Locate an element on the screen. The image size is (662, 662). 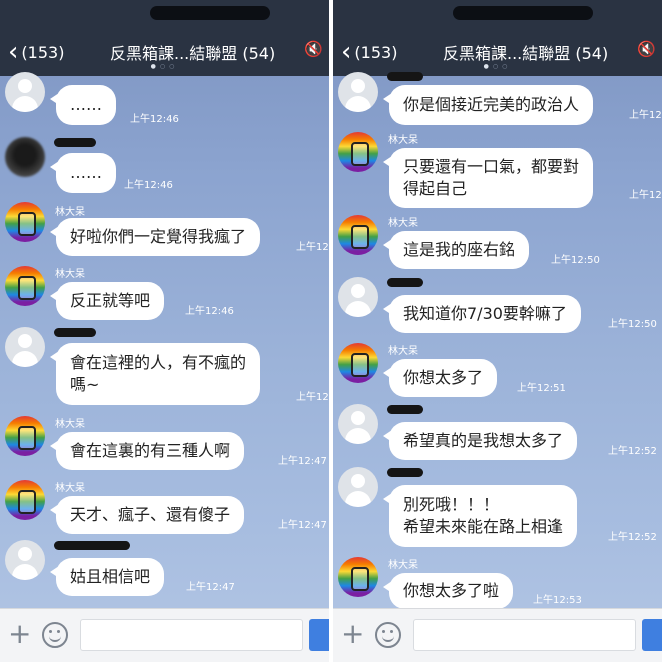
message-time: 上午12:51 is located at coordinates (541, 388).